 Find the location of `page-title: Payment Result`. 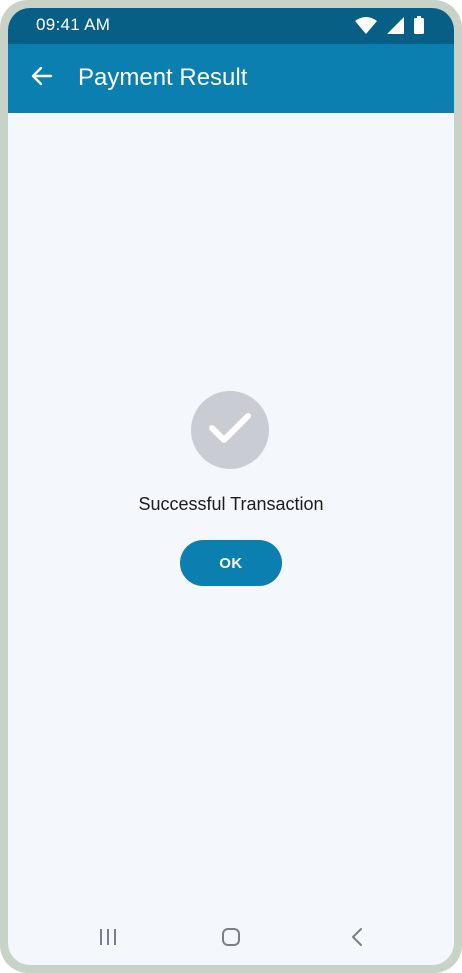

page-title: Payment Result is located at coordinates (163, 77).